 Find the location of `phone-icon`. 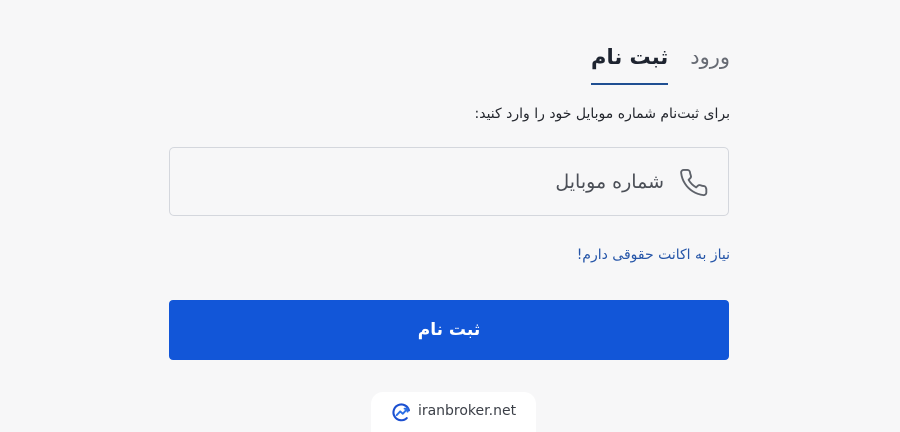

phone-icon is located at coordinates (694, 182).